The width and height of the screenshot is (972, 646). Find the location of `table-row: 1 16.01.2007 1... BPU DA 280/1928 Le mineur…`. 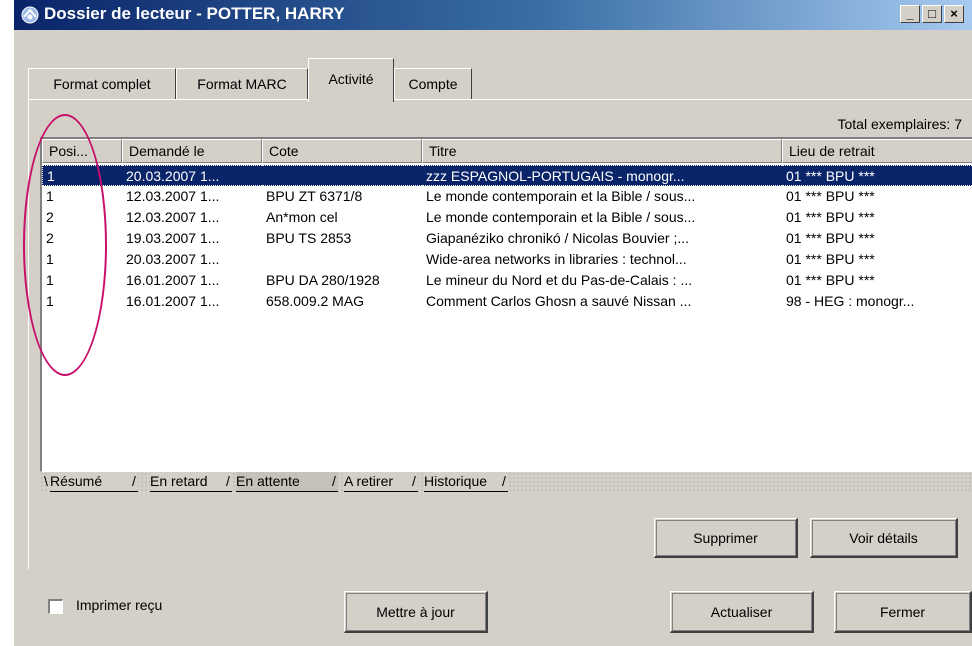

table-row: 1 16.01.2007 1... BPU DA 280/1928 Le mineur… is located at coordinates (507, 280).